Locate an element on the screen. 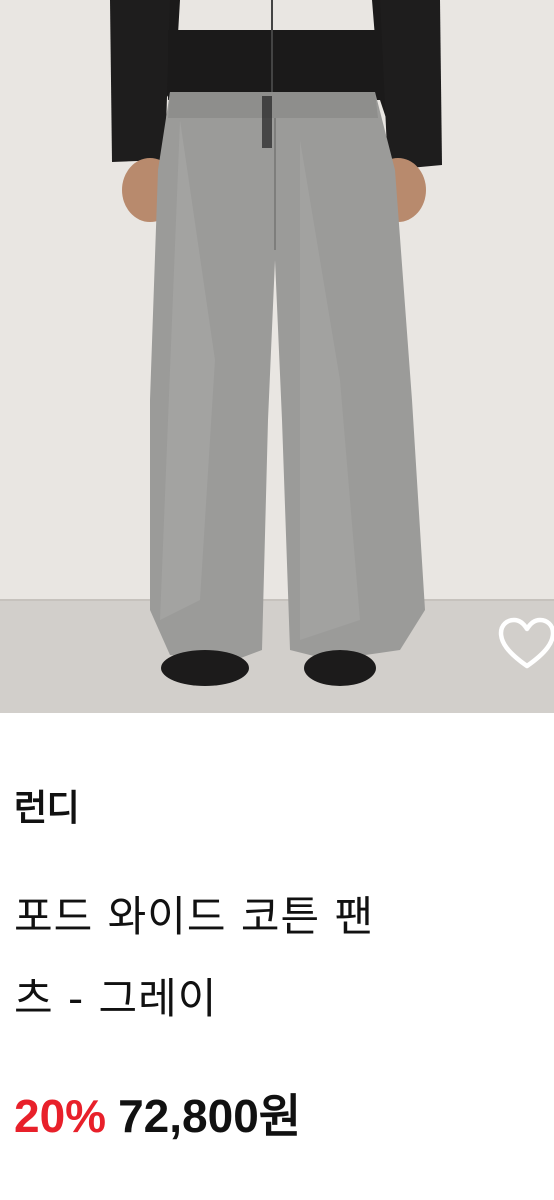 This screenshot has height=1200, width=554. price-row: 20% 72,800원 is located at coordinates (157, 1111).